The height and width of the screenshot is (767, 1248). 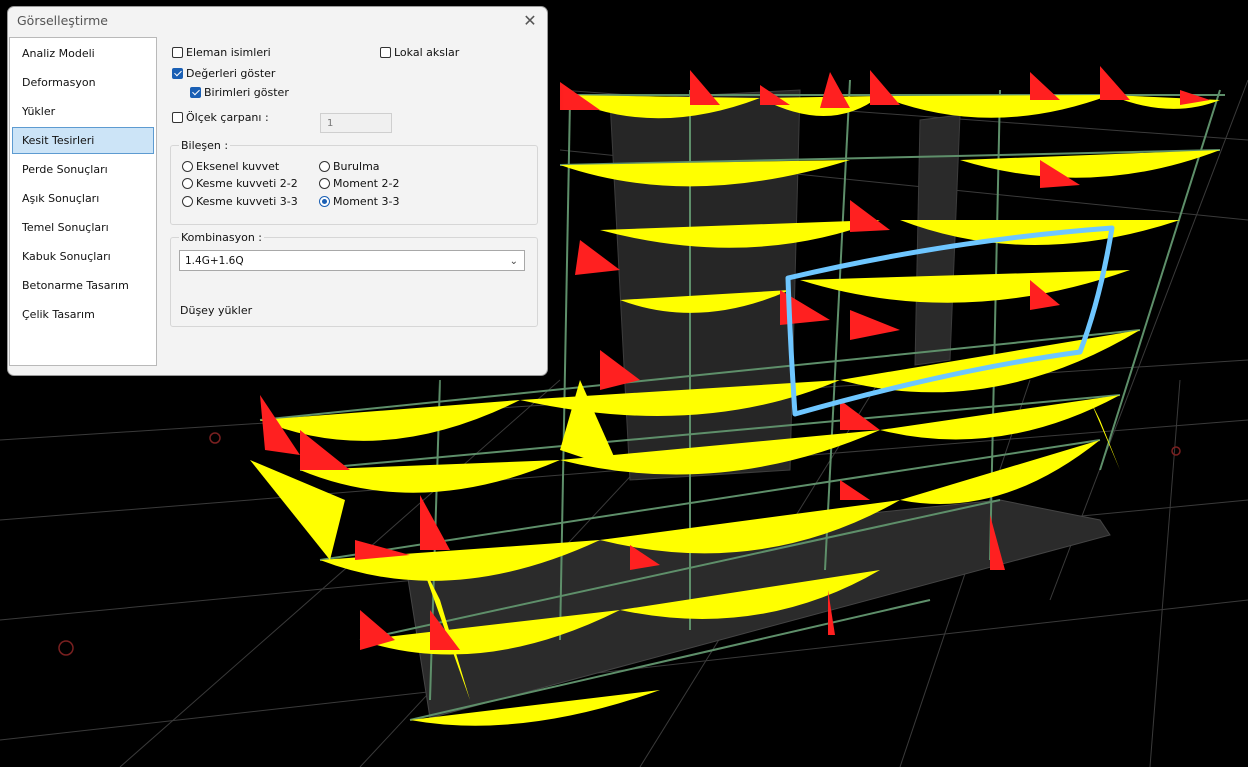 What do you see at coordinates (227, 117) in the screenshot?
I see `scale-factor-label: Ölçek çarpanı :` at bounding box center [227, 117].